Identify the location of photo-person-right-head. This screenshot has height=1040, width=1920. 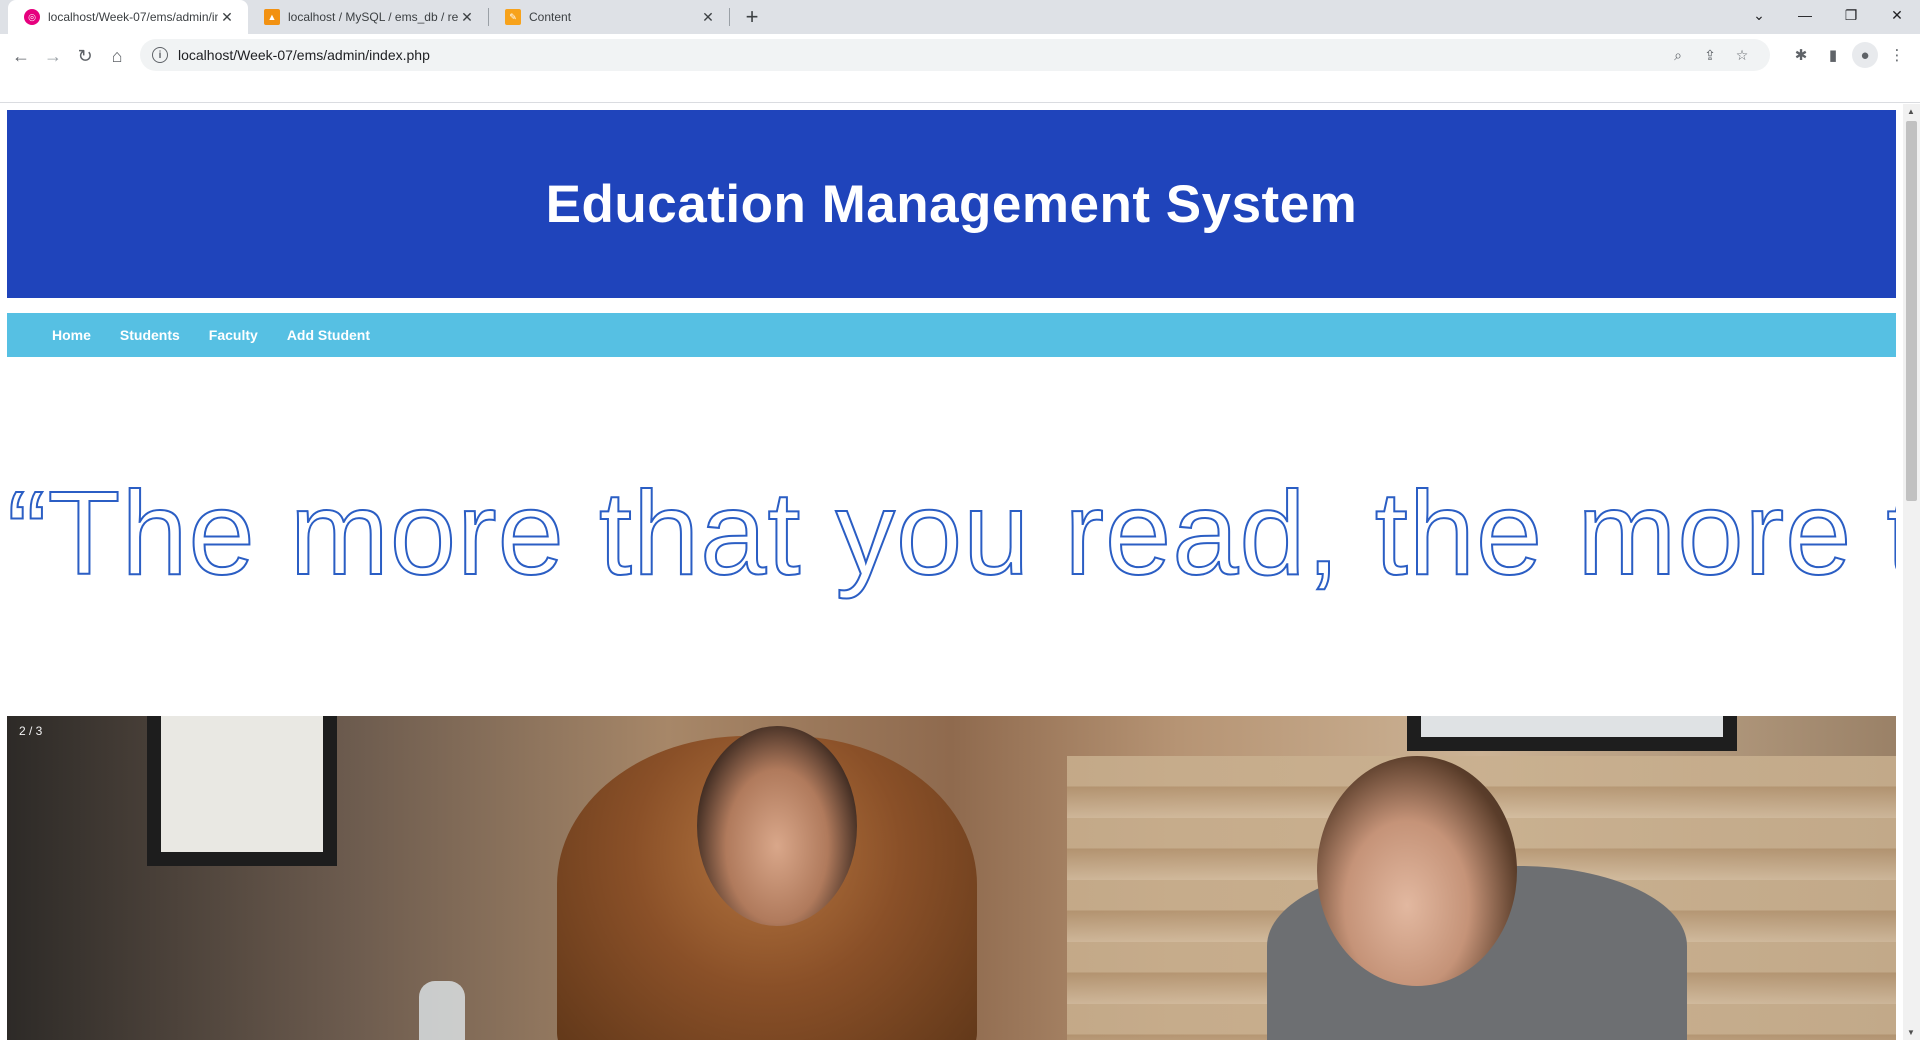
(1417, 871).